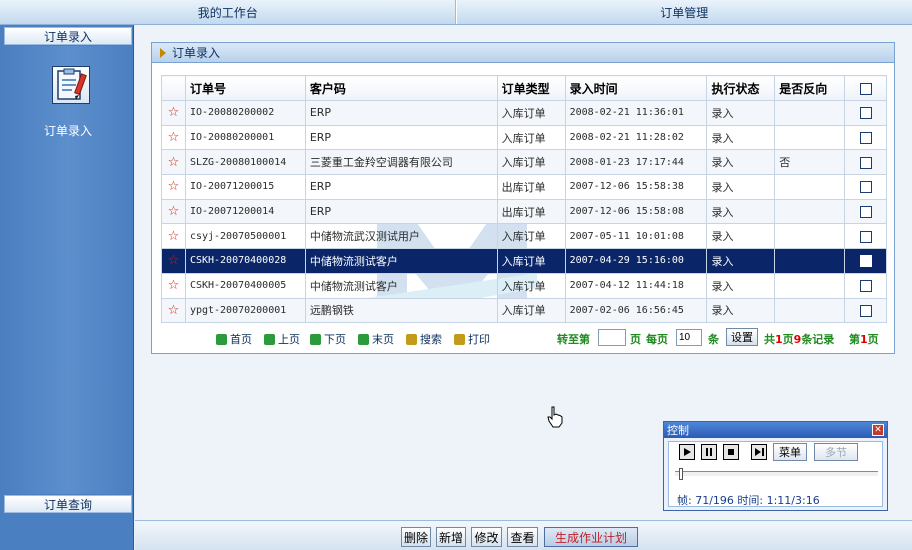 Image resolution: width=912 pixels, height=550 pixels. Describe the element at coordinates (709, 452) in the screenshot. I see `pause-button` at that location.